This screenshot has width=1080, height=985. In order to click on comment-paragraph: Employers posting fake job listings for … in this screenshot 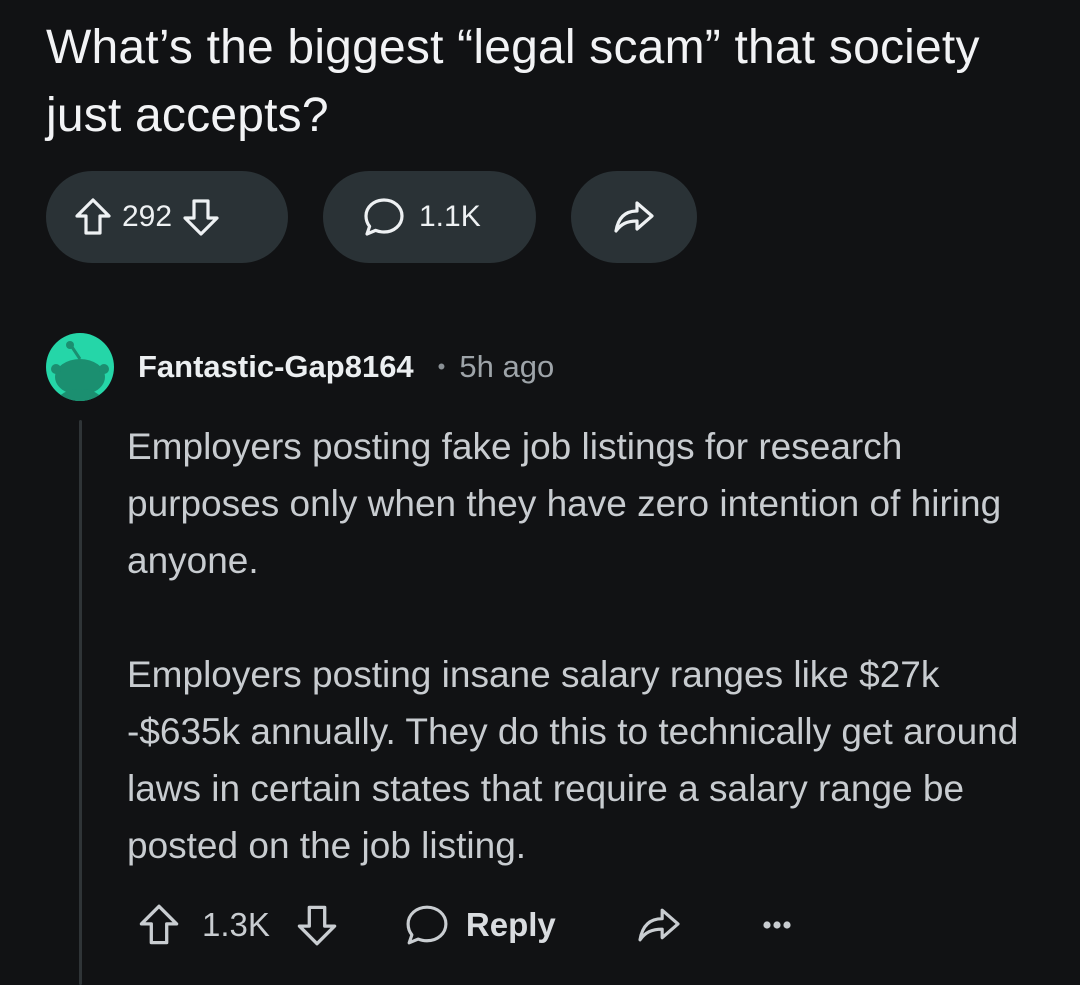, I will do `click(564, 503)`.